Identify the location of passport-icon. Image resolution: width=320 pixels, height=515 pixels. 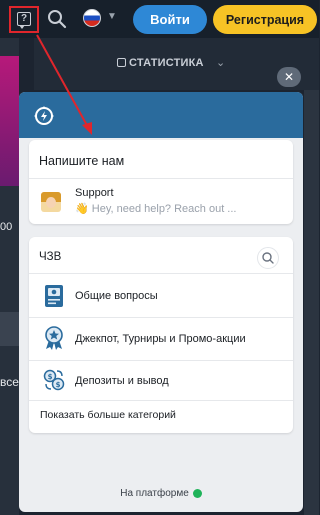
(54, 296).